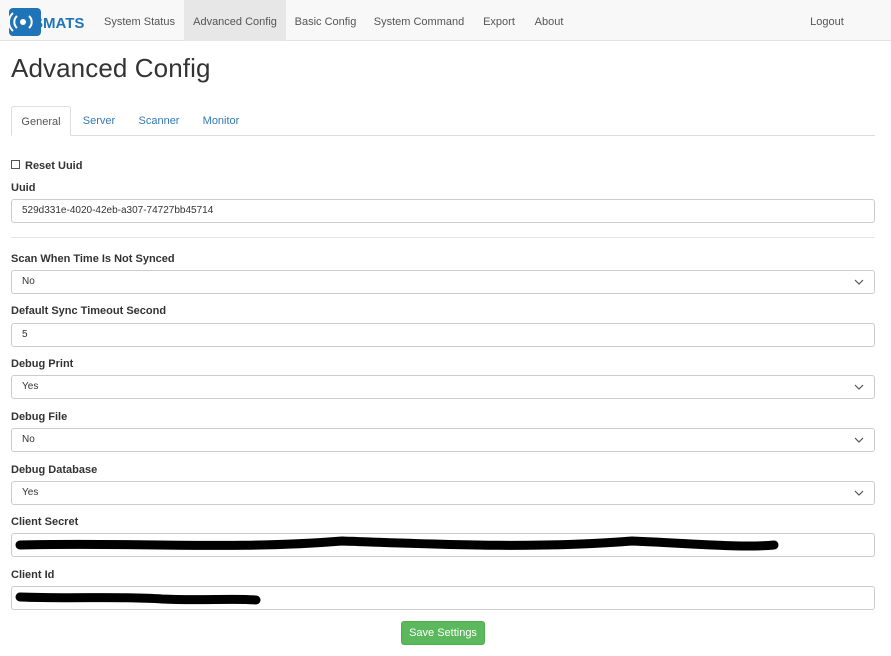  I want to click on debug-database-value: Yes, so click(30, 492).